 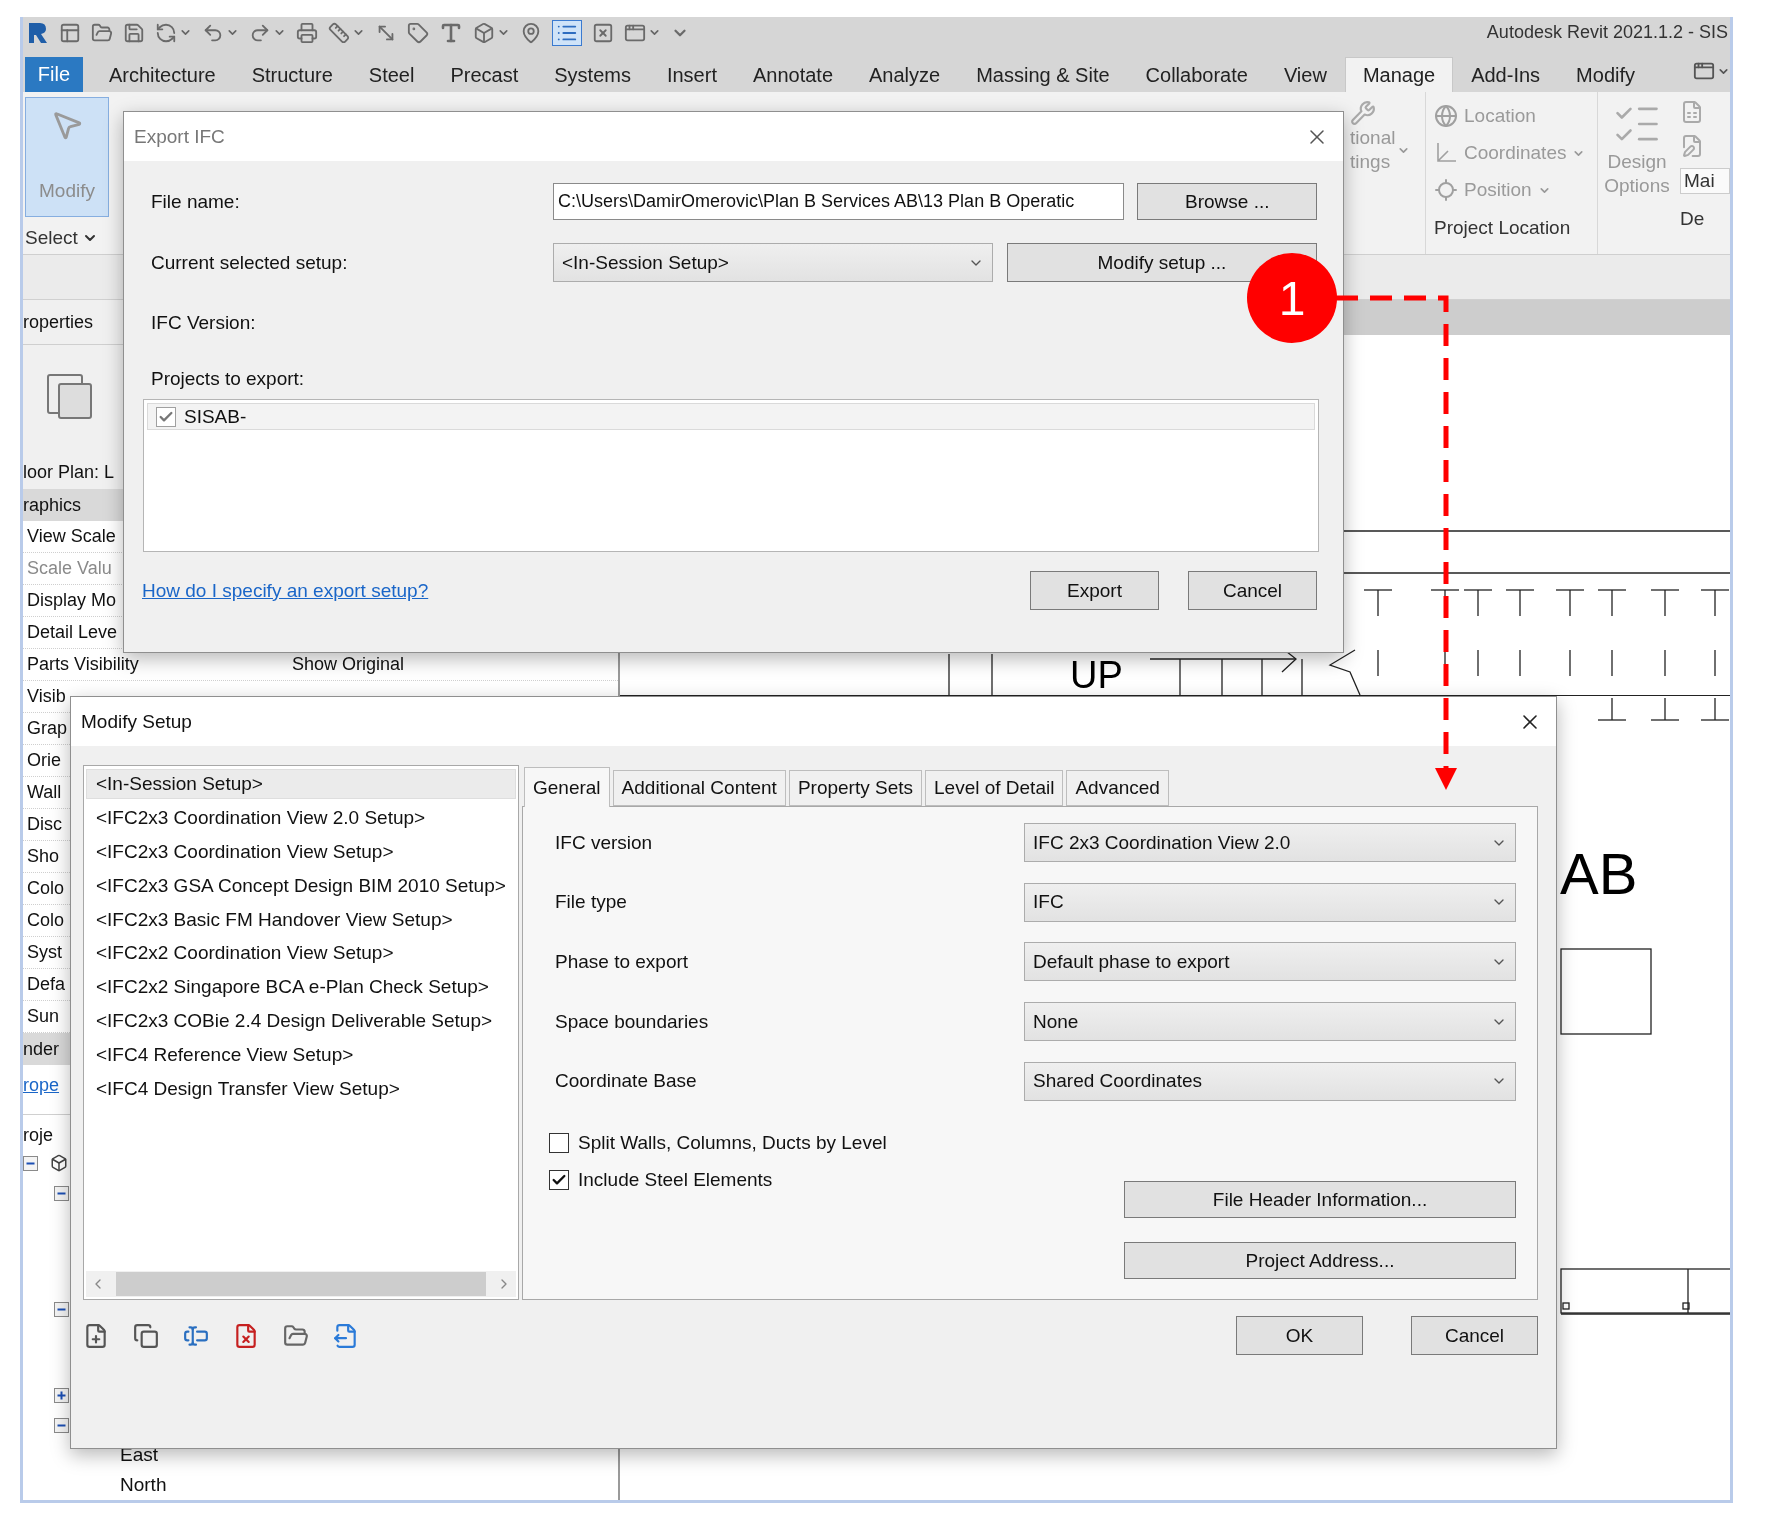 I want to click on option-field: Mai, so click(x=1705, y=181).